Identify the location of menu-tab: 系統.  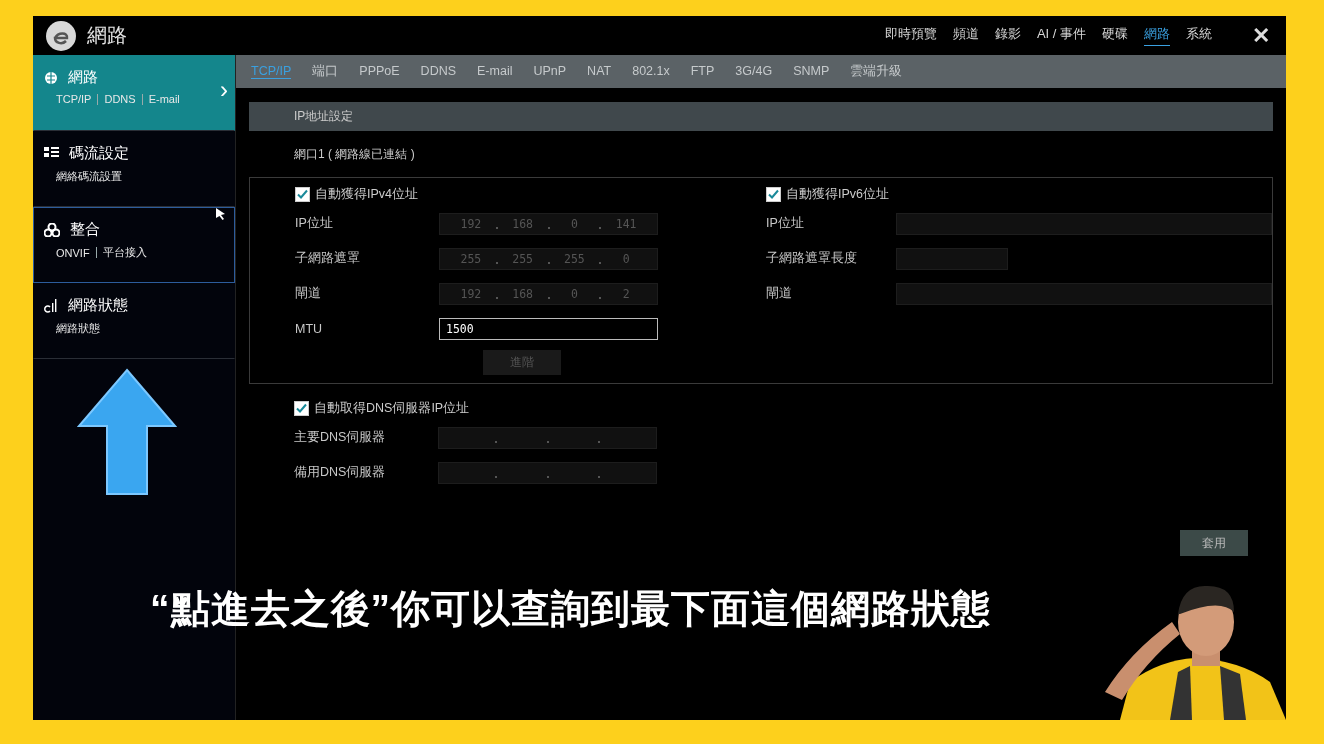
(1199, 35).